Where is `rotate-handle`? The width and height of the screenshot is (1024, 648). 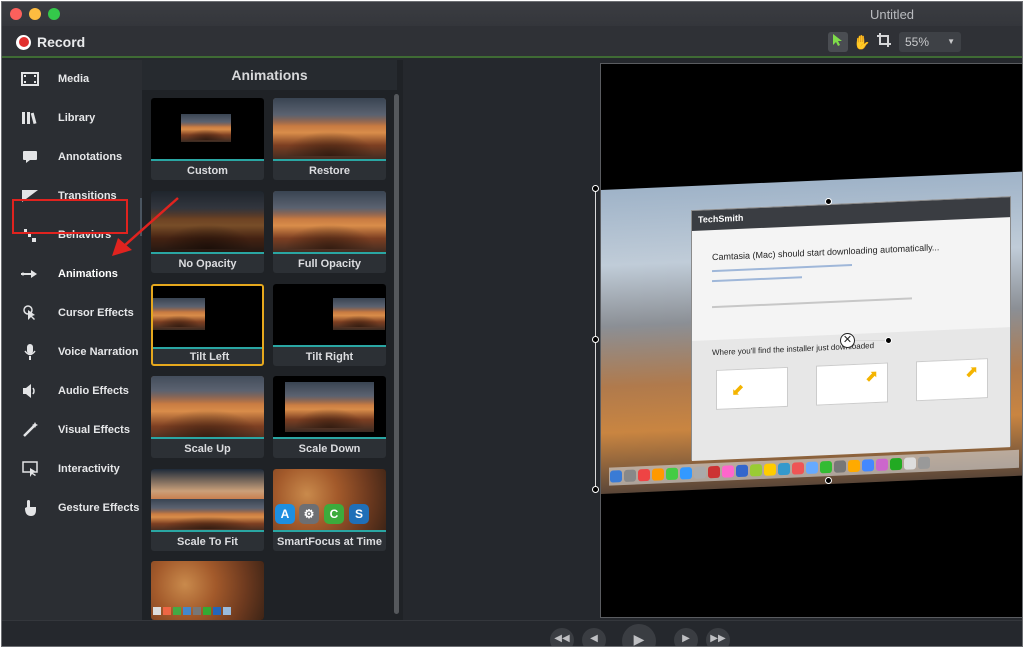
rotate-handle is located at coordinates (888, 340).